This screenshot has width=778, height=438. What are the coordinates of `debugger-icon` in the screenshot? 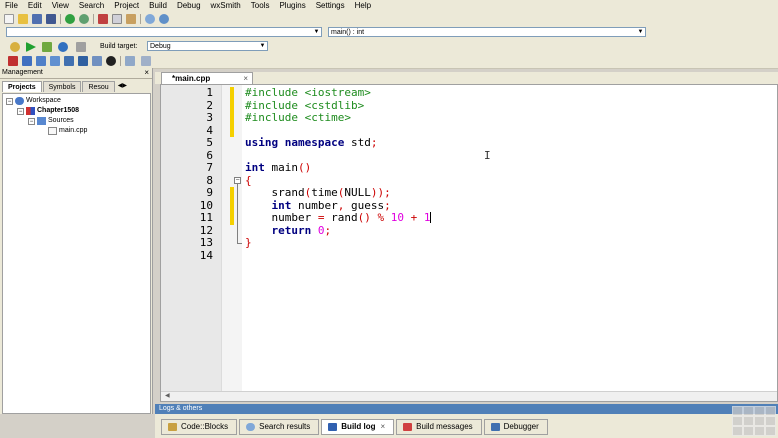 It's located at (495, 427).